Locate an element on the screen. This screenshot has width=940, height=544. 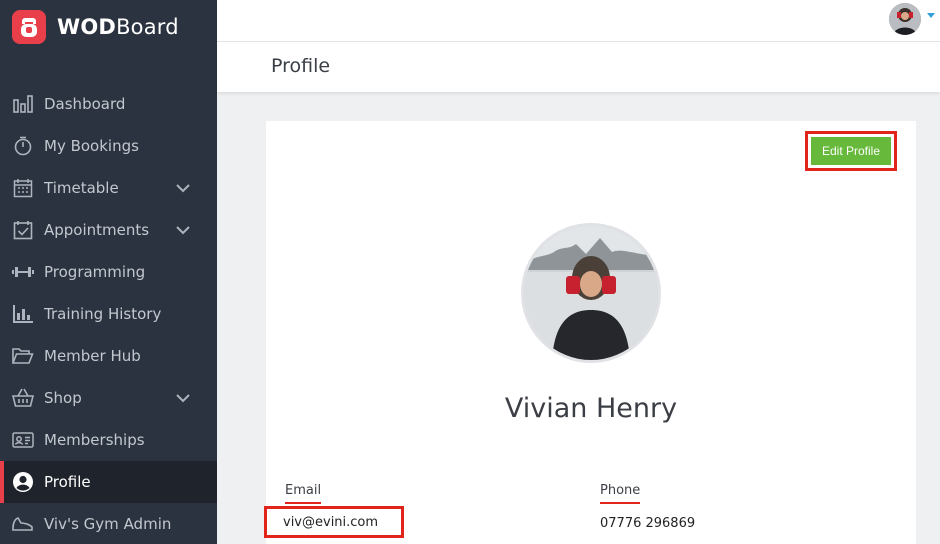
sidebar-item-my-bookings: My Bookings is located at coordinates (108, 146).